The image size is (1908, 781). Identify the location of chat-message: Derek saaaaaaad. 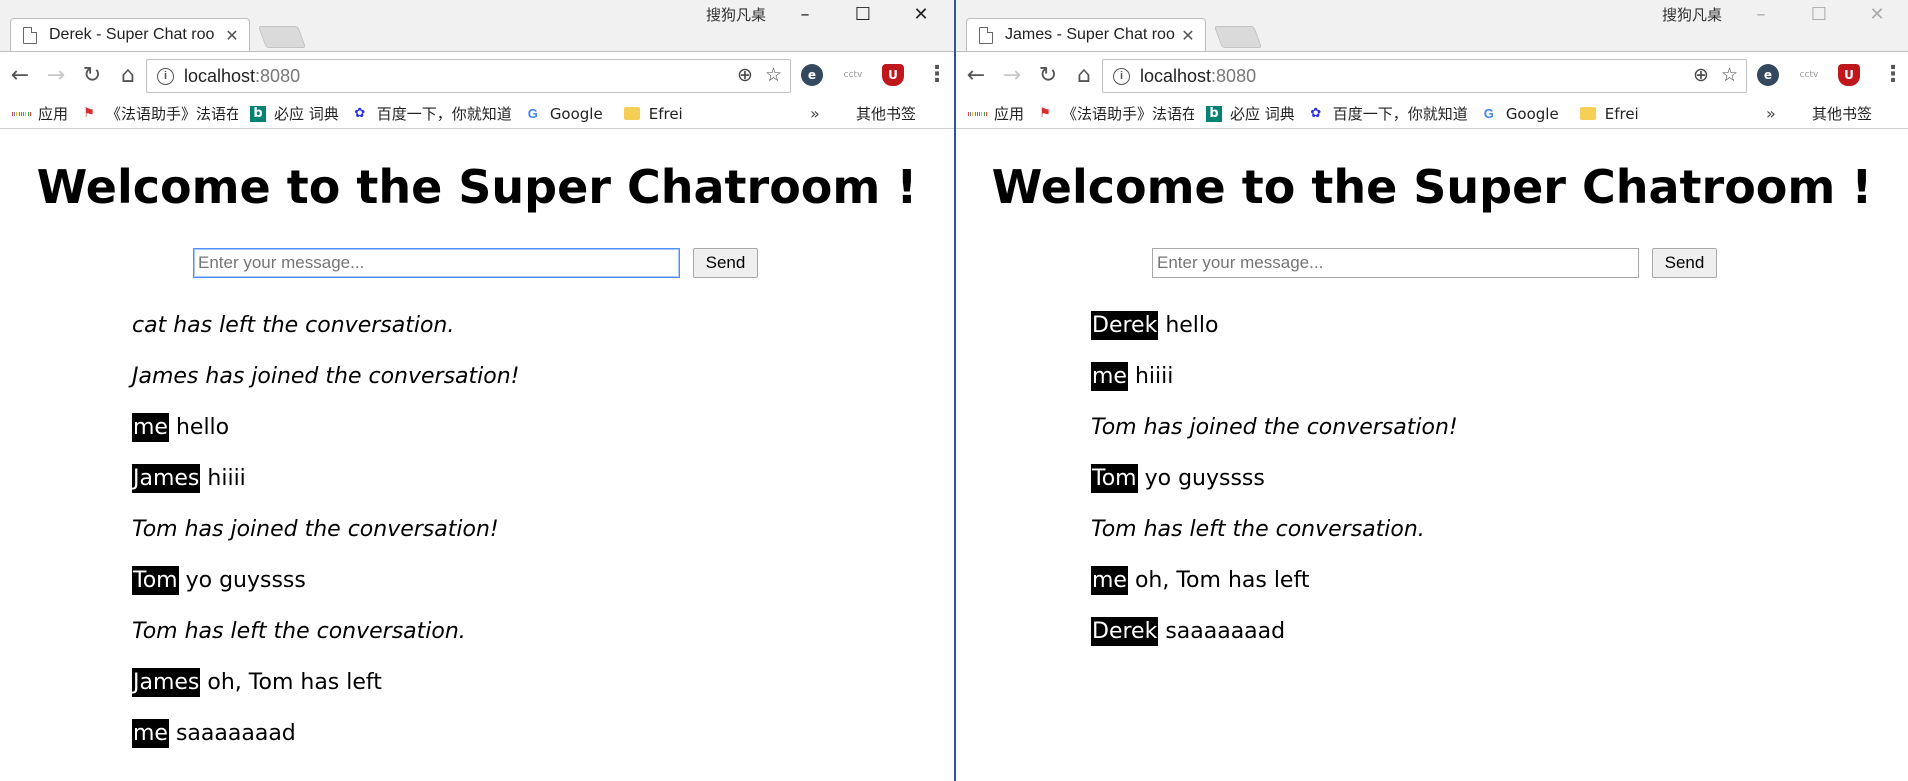
(1274, 631).